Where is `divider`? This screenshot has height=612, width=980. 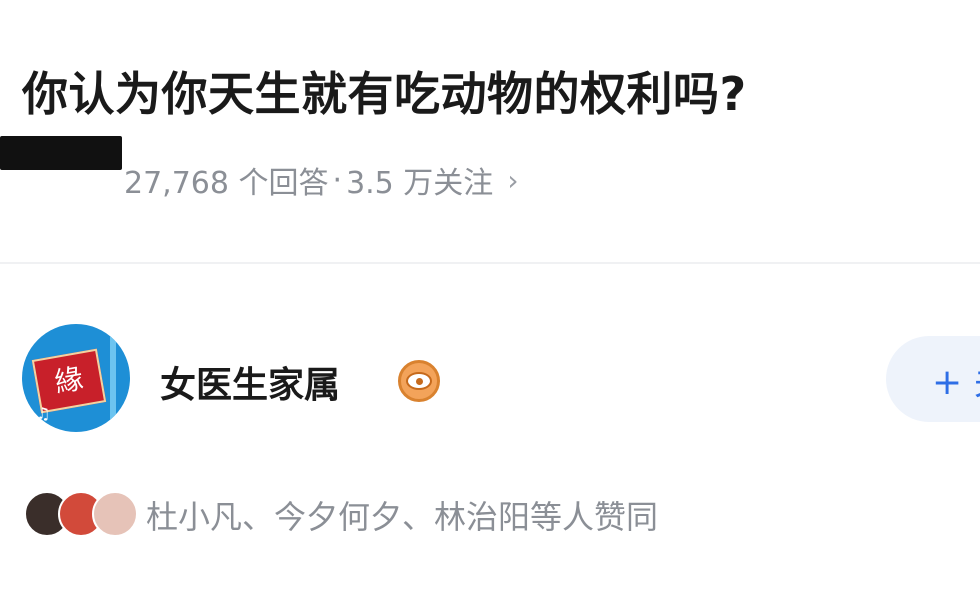 divider is located at coordinates (490, 263).